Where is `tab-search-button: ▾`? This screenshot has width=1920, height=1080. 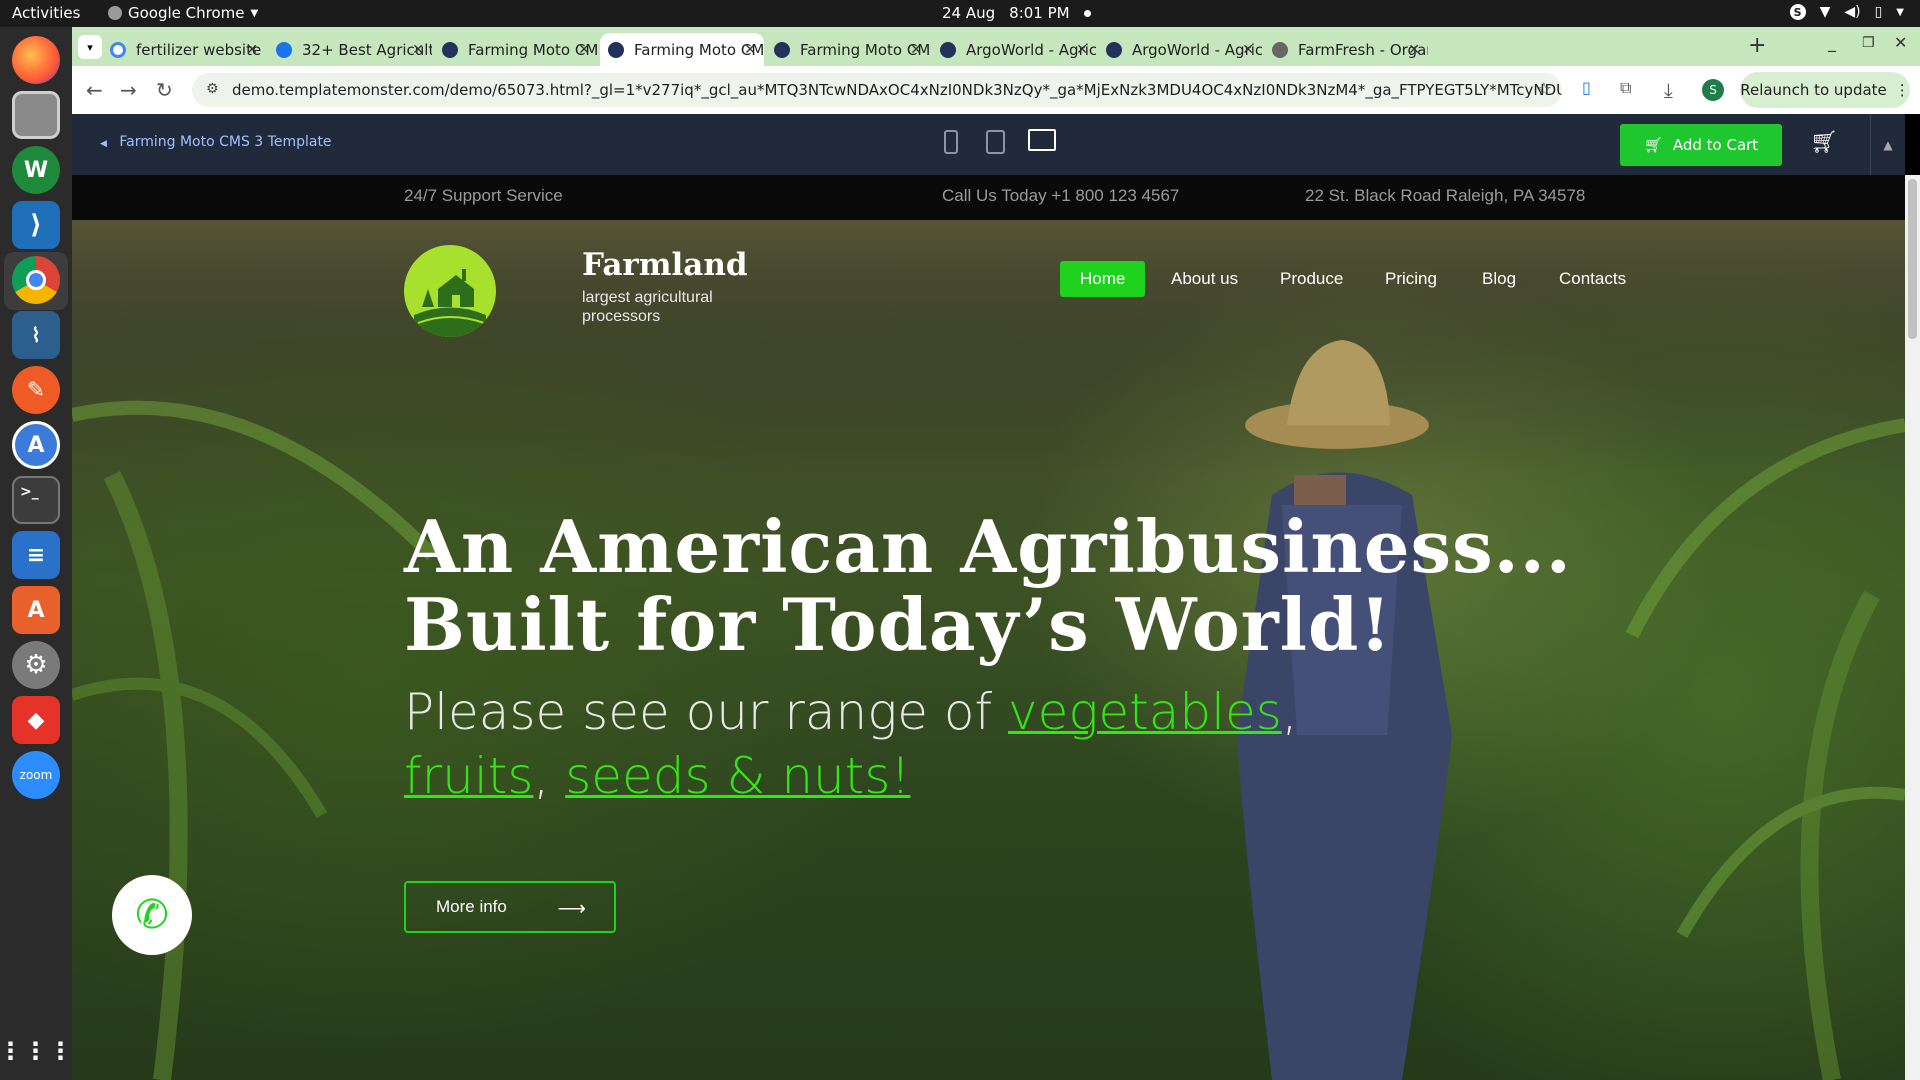
tab-search-button: ▾ is located at coordinates (90, 47).